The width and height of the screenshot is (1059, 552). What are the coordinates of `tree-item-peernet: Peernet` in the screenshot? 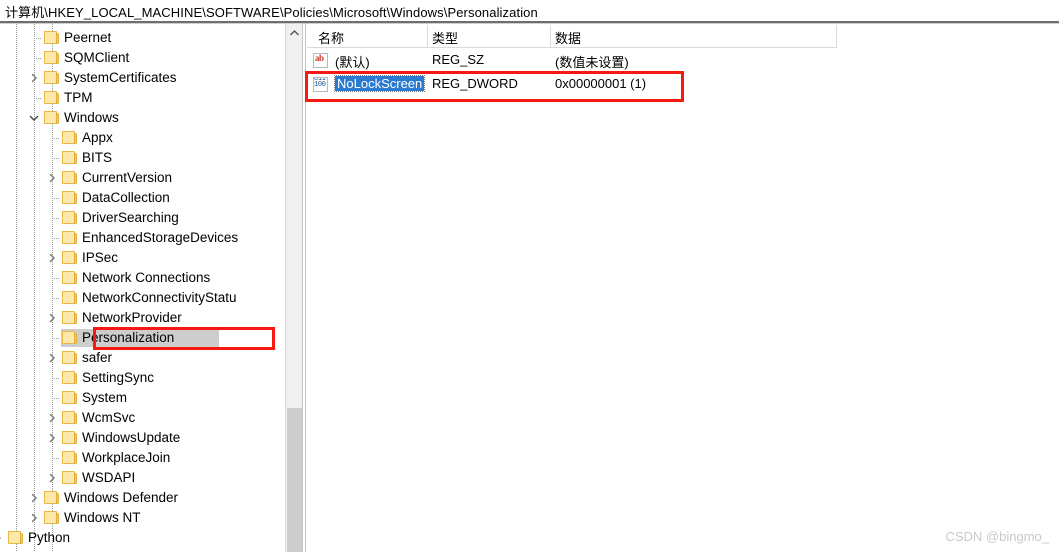 It's located at (142, 38).